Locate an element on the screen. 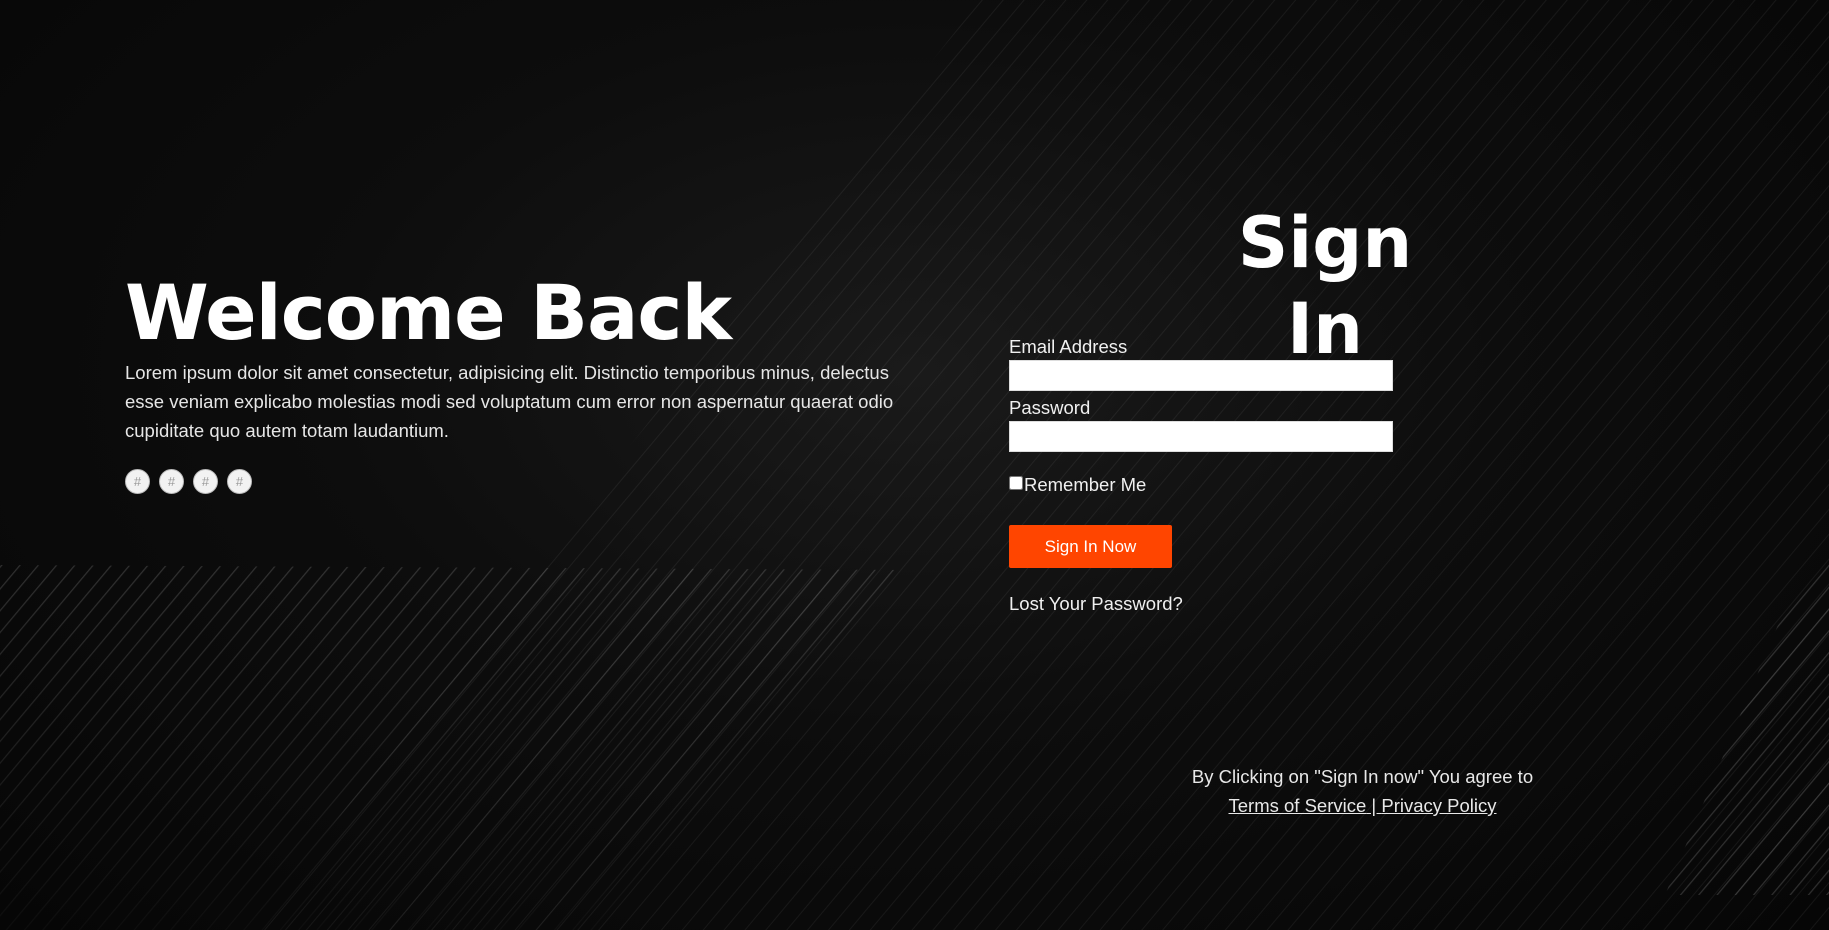 The image size is (1829, 930). remember-me-label: Remember Me is located at coordinates (1085, 484).